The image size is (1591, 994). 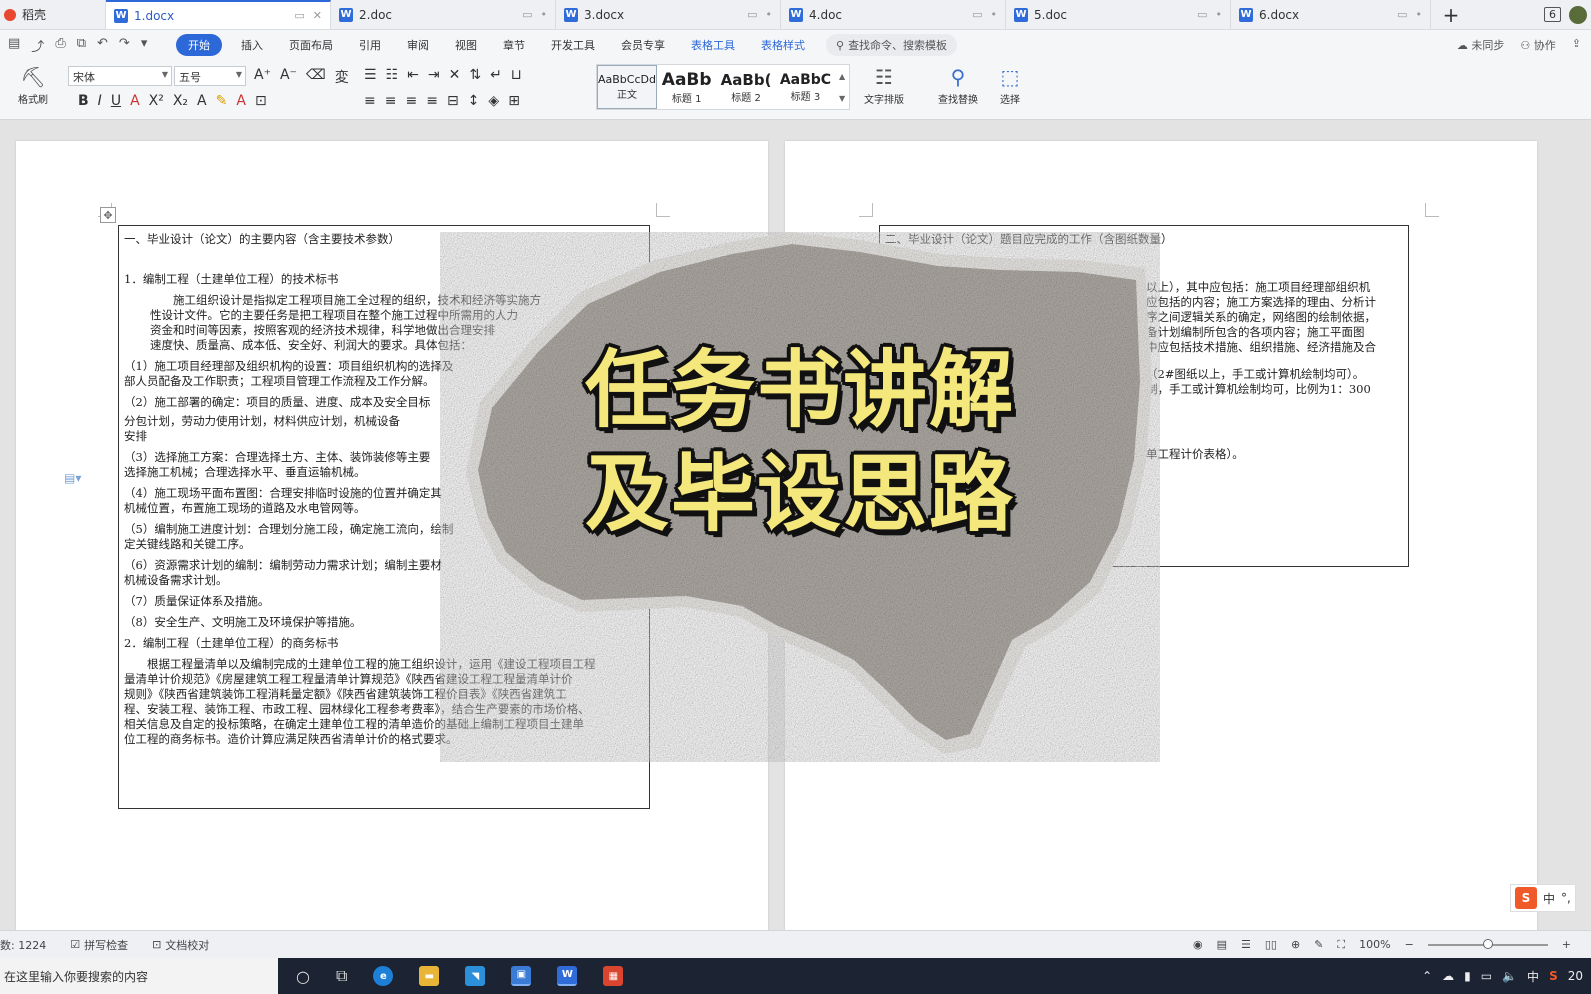 What do you see at coordinates (613, 976) in the screenshot?
I see `app-icon: ▦` at bounding box center [613, 976].